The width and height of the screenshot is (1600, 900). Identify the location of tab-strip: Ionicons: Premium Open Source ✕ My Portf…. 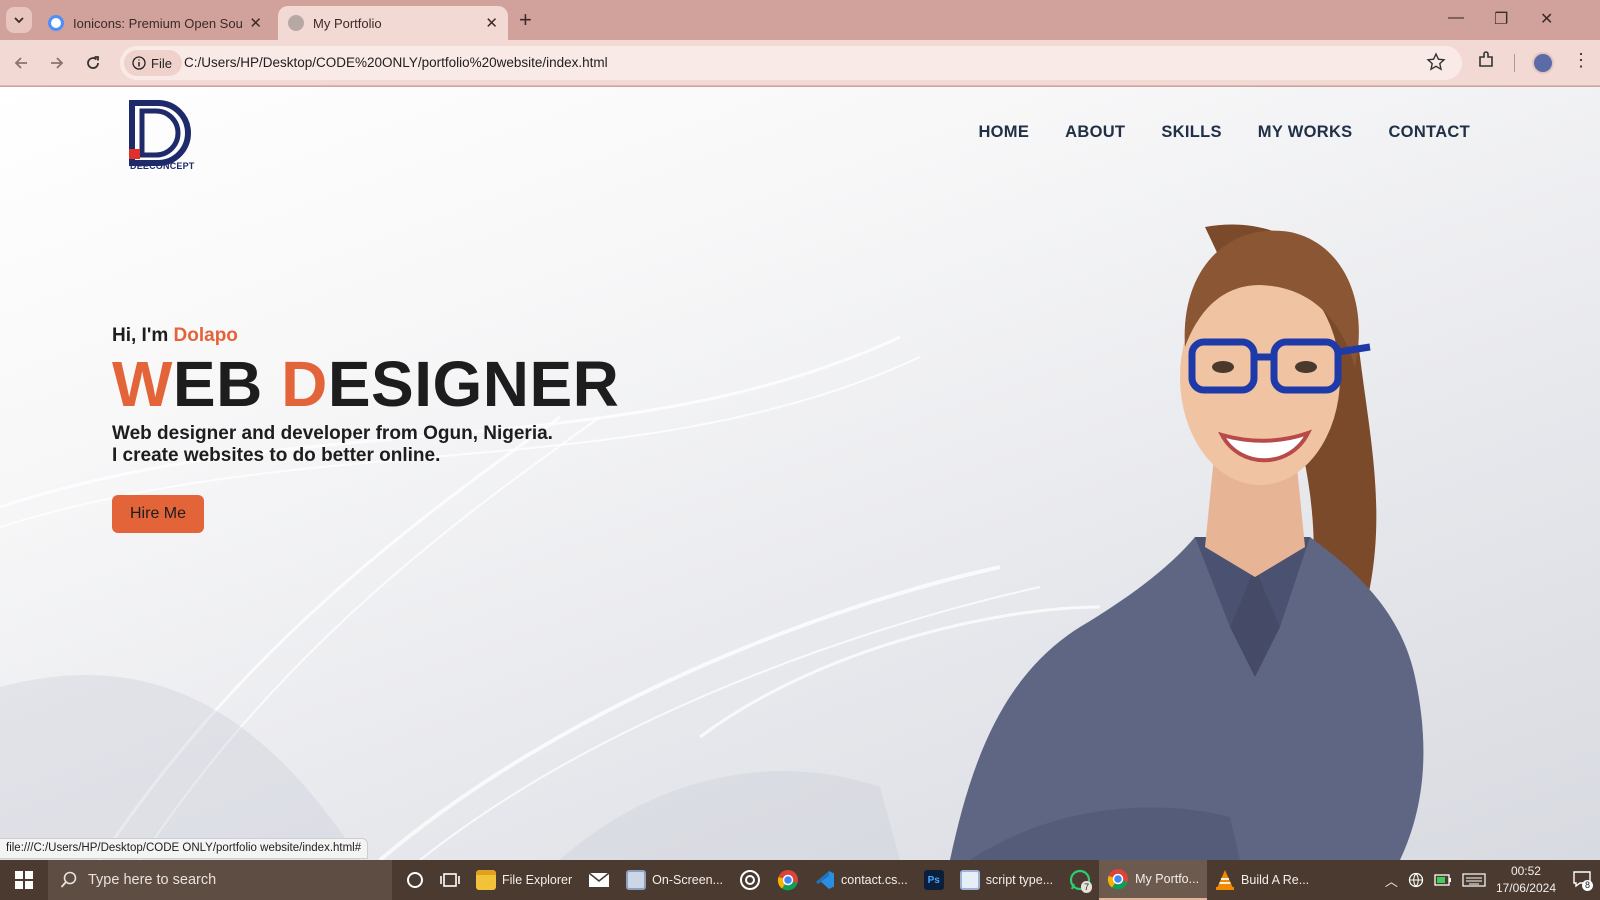
(800, 20).